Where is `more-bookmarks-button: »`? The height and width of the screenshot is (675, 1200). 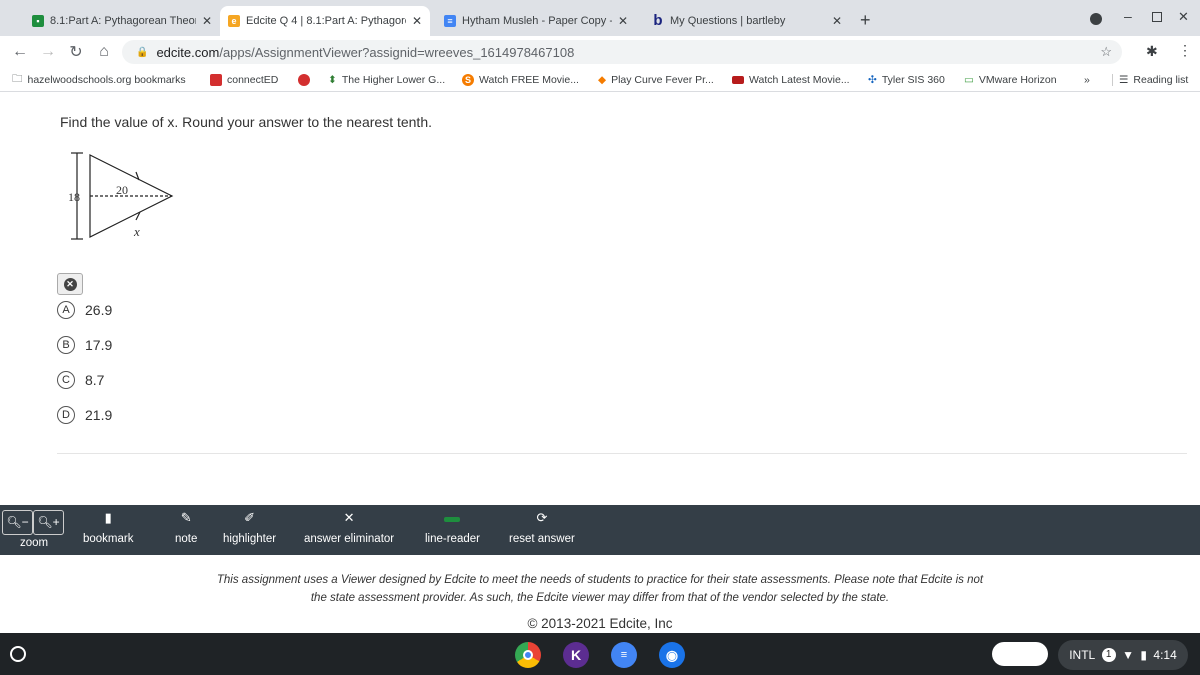
more-bookmarks-button: » is located at coordinates (1087, 80).